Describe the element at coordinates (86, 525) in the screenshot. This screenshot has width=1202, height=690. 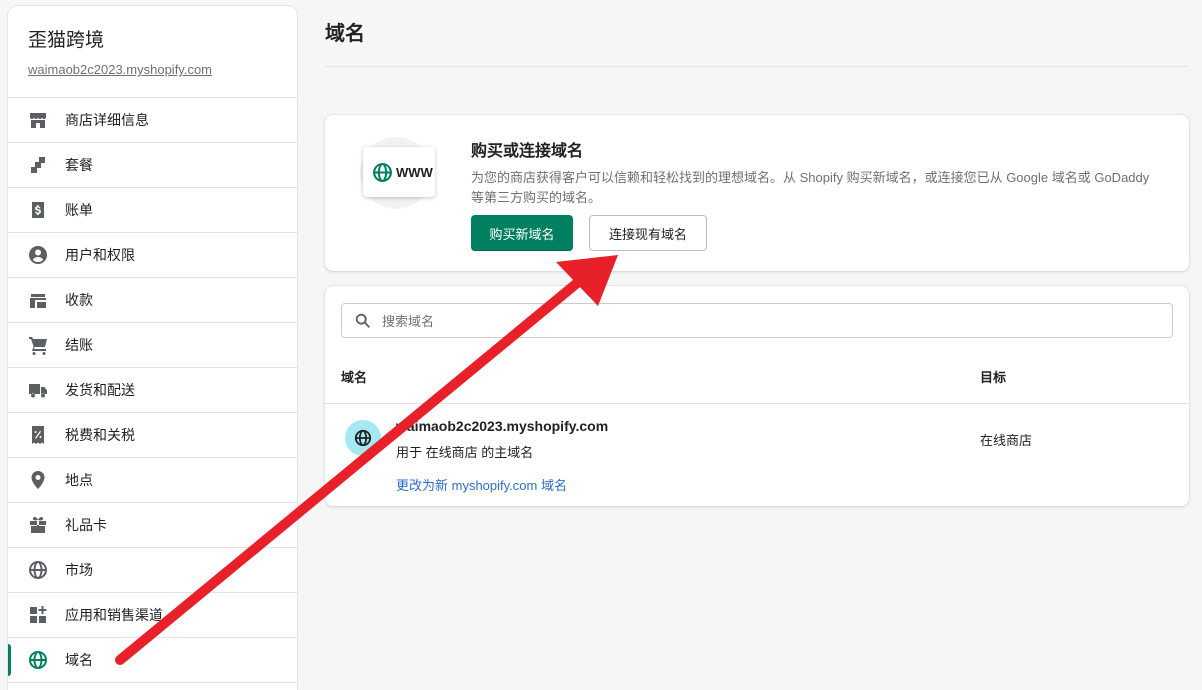
I see `sidebar-item-label: 礼品卡` at that location.